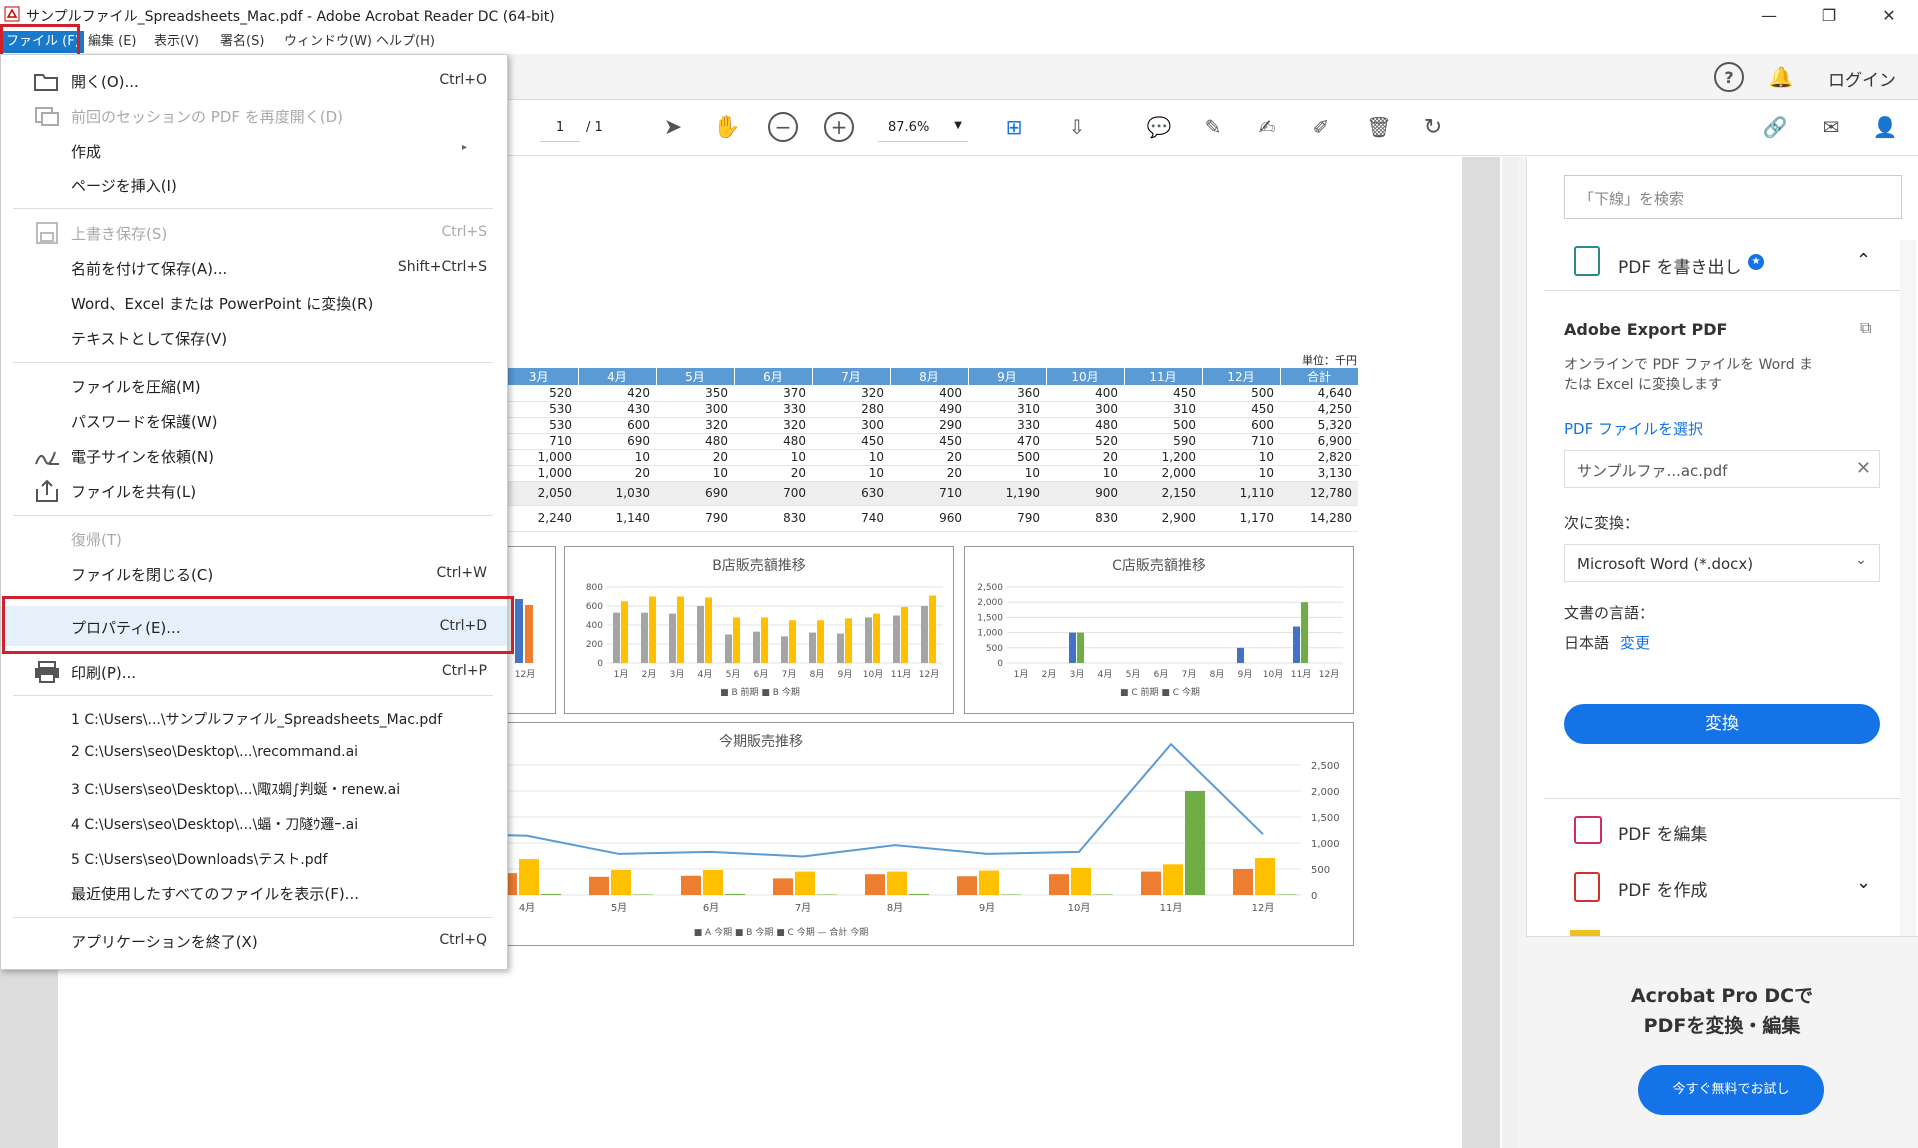 The height and width of the screenshot is (1148, 1918). What do you see at coordinates (1729, 77) in the screenshot?
I see `help-icon: ?` at bounding box center [1729, 77].